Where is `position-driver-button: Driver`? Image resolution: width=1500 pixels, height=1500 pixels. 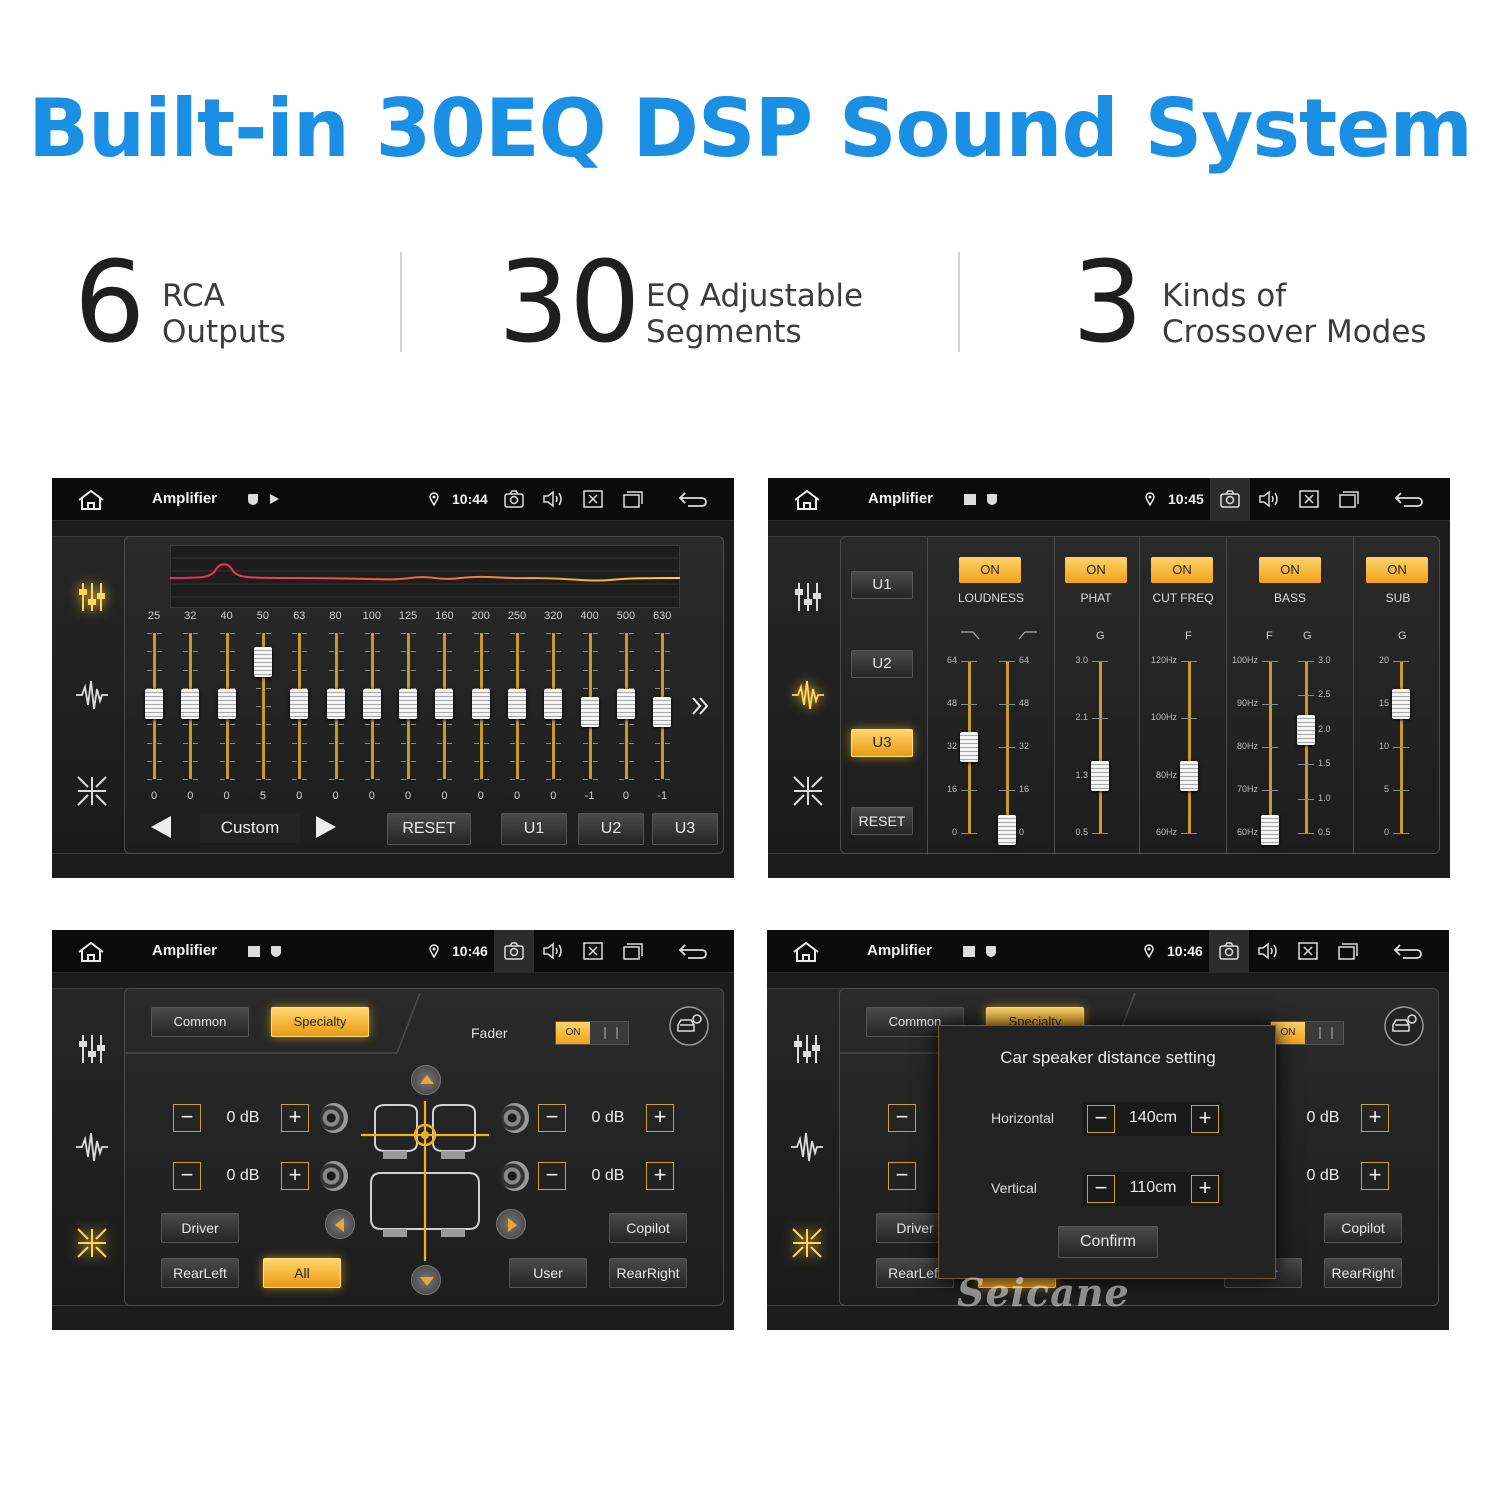
position-driver-button: Driver is located at coordinates (200, 1228).